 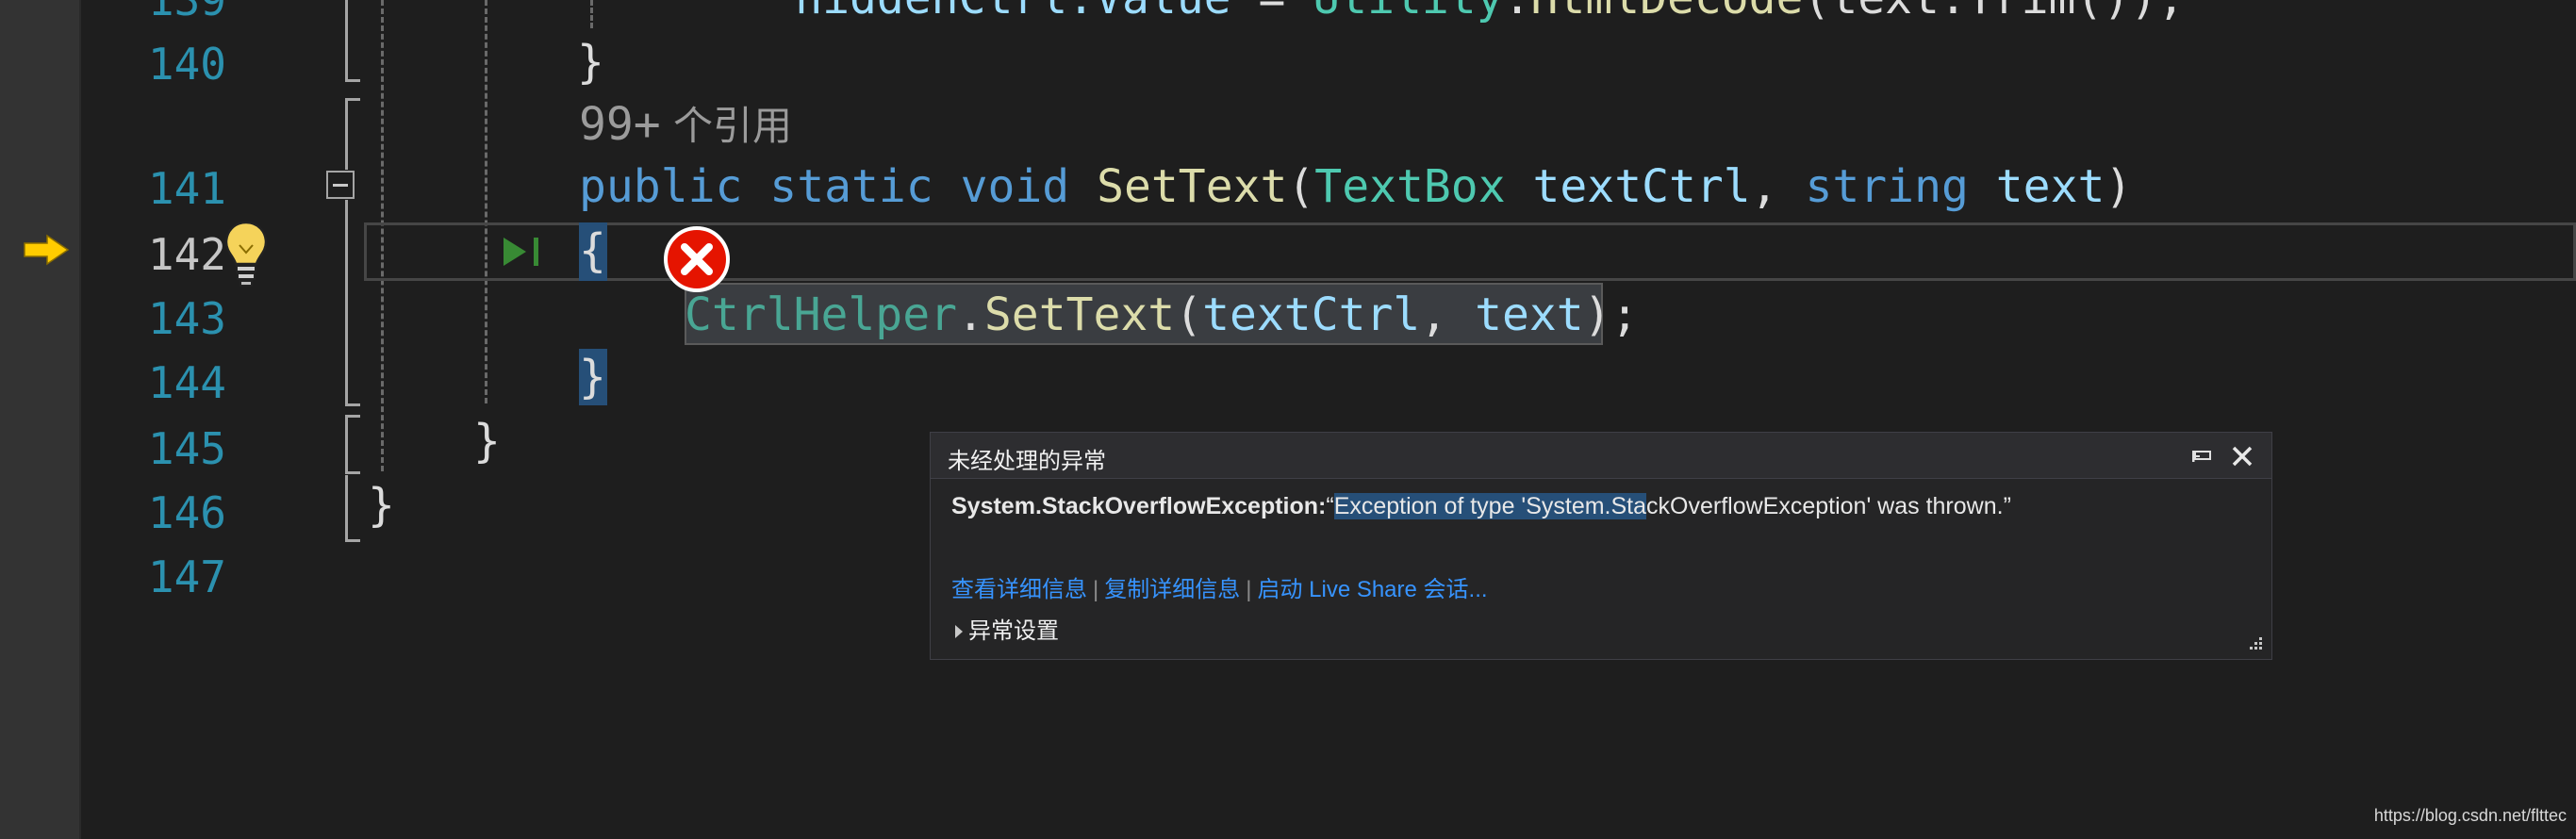 What do you see at coordinates (40, 419) in the screenshot?
I see `indicator-margin` at bounding box center [40, 419].